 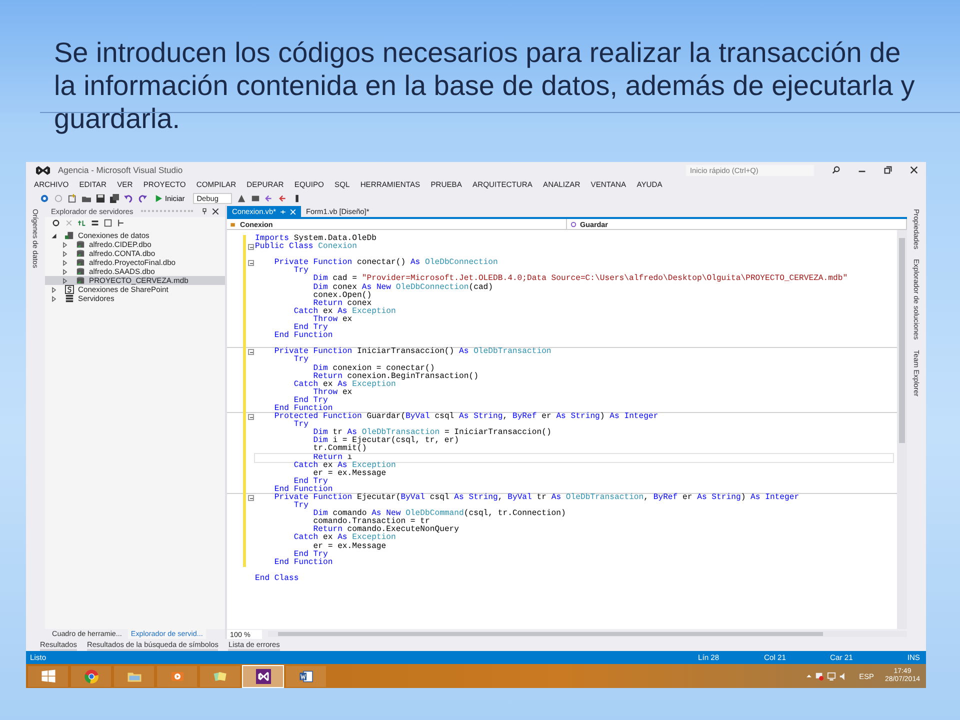 I want to click on code-line: Private Function conectar() As OleDbConnection, so click(x=385, y=263).